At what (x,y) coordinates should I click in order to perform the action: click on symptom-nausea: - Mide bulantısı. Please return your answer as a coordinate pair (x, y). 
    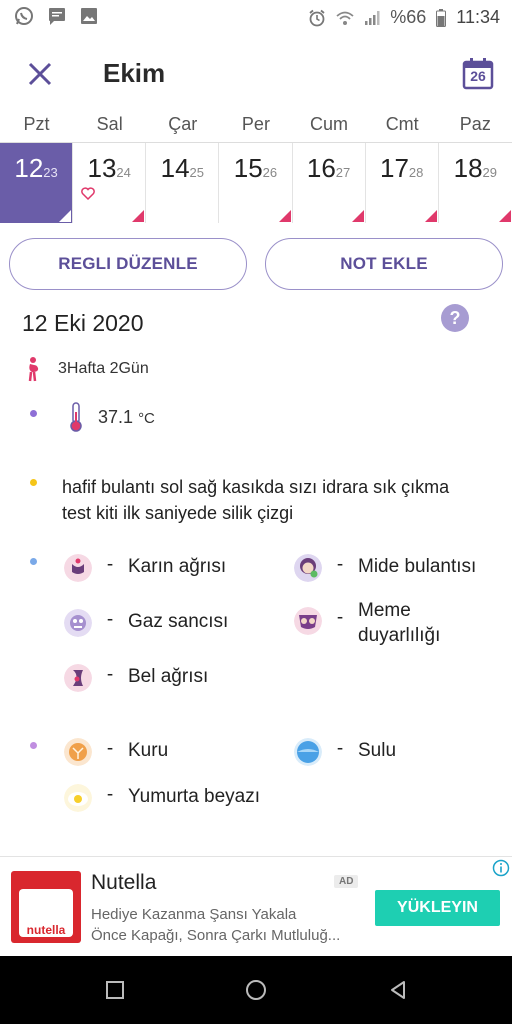
    Looking at the image, I should click on (385, 568).